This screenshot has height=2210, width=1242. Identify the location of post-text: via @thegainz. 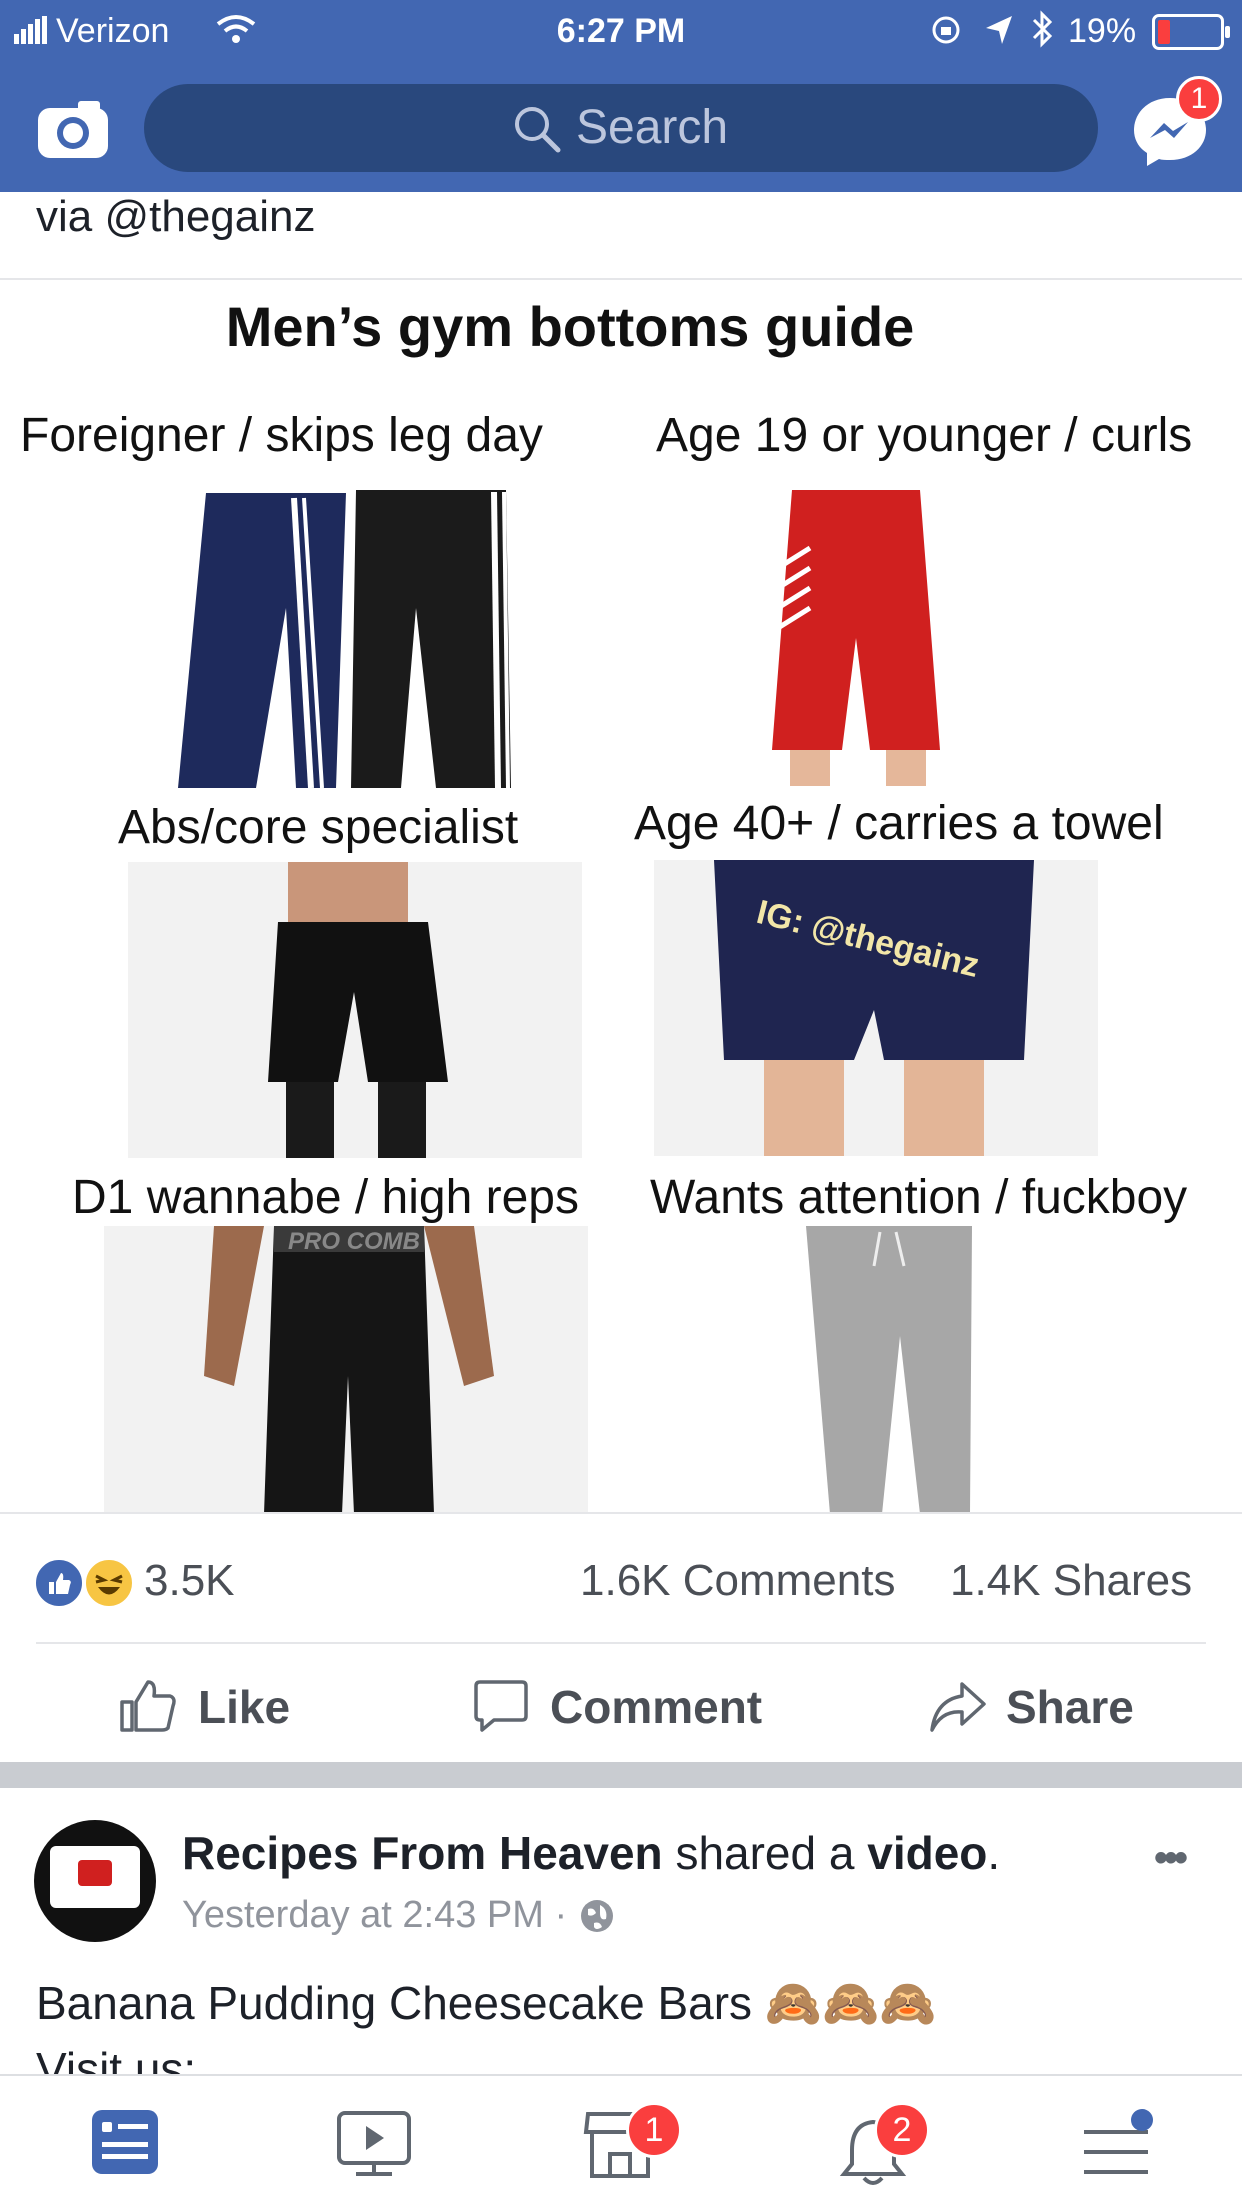
(176, 216).